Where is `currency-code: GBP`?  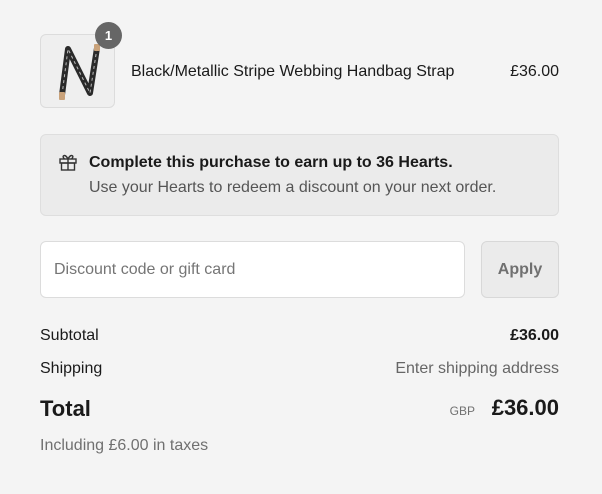
currency-code: GBP is located at coordinates (462, 411).